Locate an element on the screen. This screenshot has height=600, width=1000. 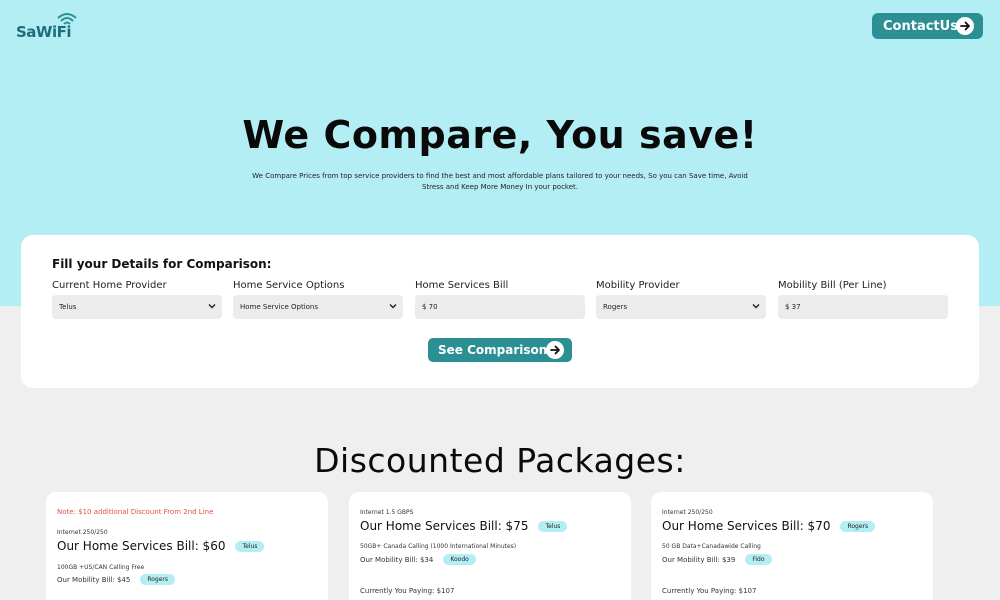
mobility-plan: 100GB +US/CAN Calling Free is located at coordinates (101, 567).